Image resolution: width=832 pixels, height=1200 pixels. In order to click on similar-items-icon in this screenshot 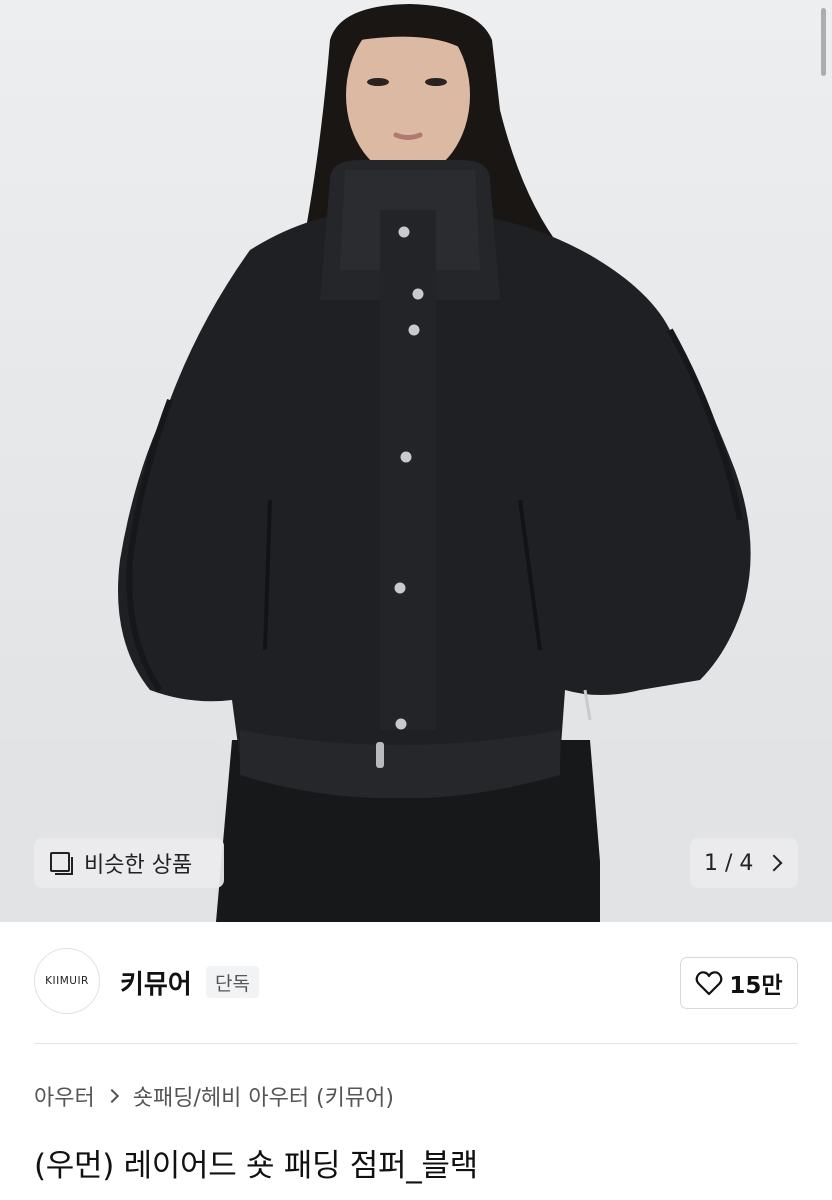, I will do `click(61, 863)`.